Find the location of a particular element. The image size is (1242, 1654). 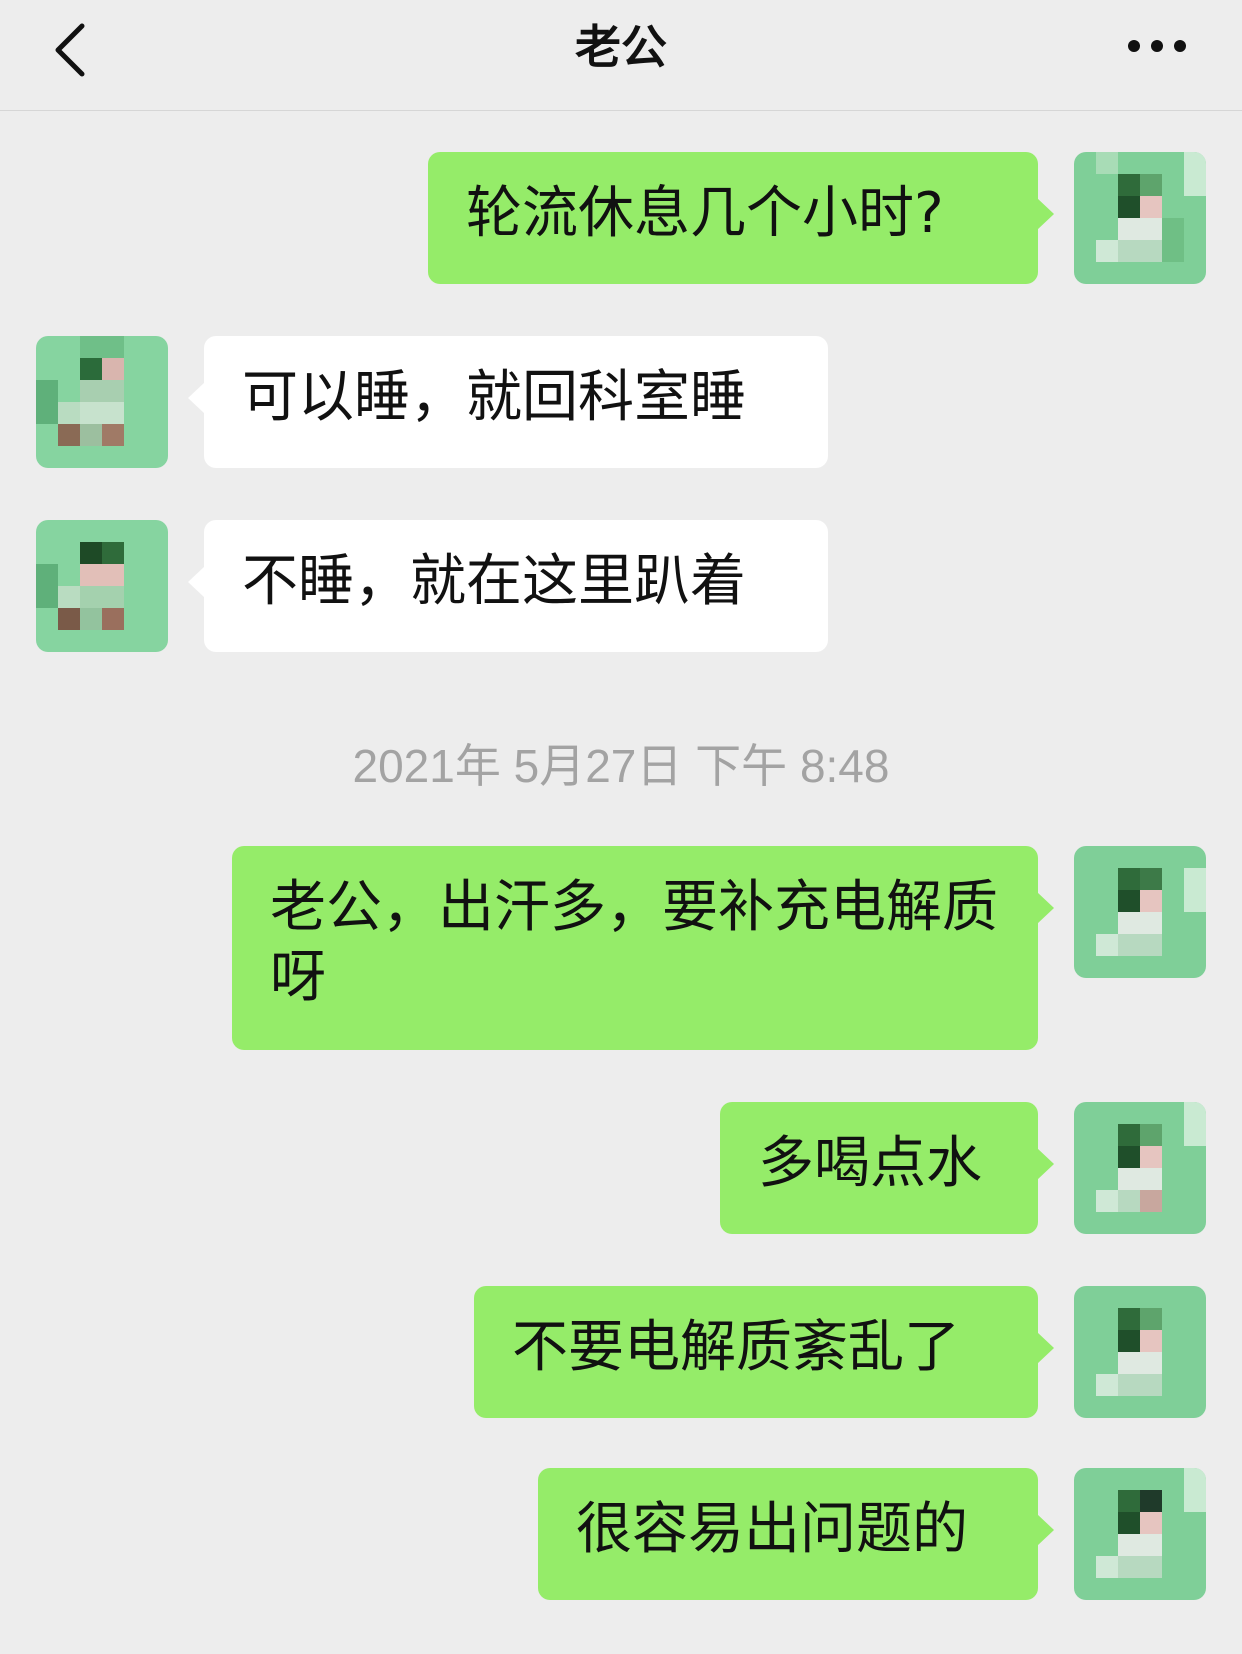

message-bubble-outgoing: 老公，出汗多，要补充电解质呀 is located at coordinates (643, 948).